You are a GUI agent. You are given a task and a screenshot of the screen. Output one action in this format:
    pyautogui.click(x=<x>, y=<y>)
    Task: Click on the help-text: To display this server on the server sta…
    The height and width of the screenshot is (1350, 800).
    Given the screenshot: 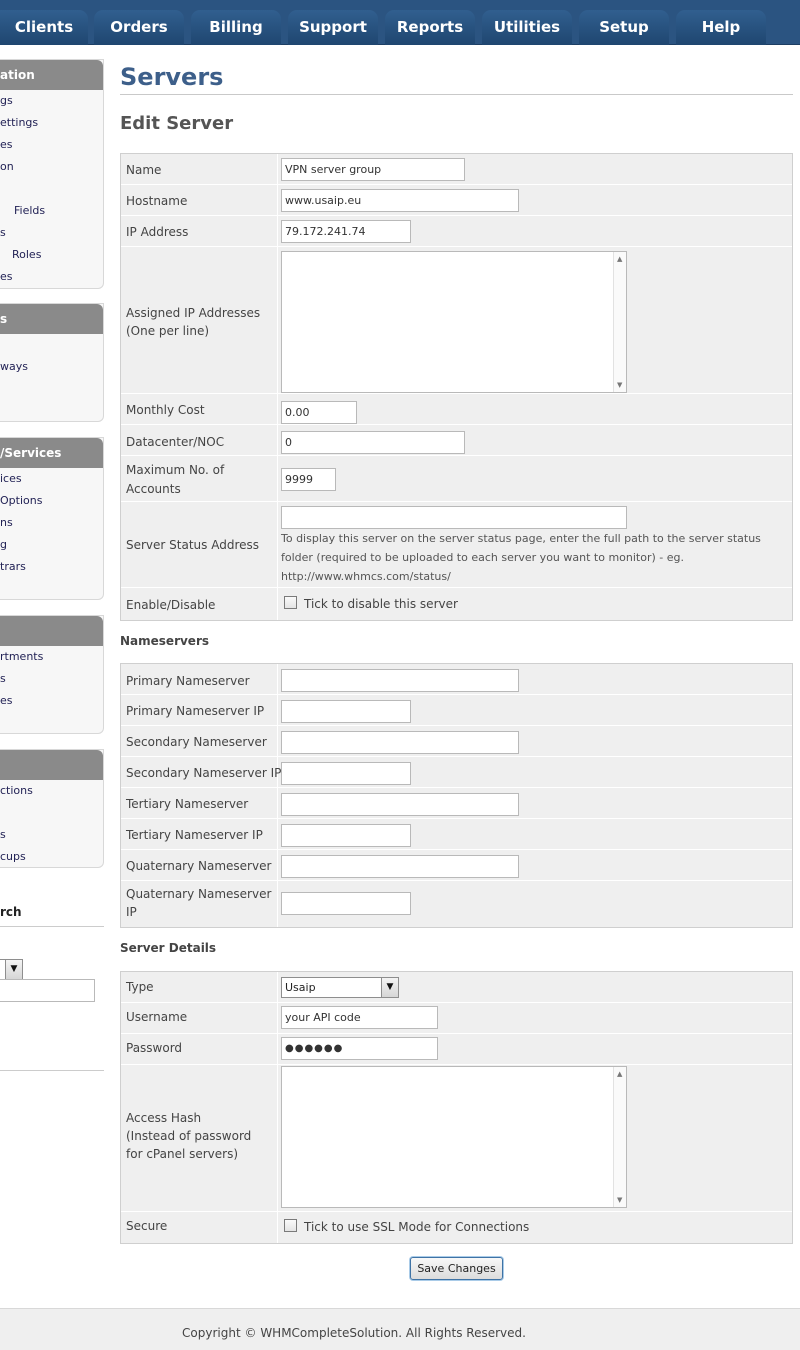 What is the action you would take?
    pyautogui.click(x=521, y=538)
    